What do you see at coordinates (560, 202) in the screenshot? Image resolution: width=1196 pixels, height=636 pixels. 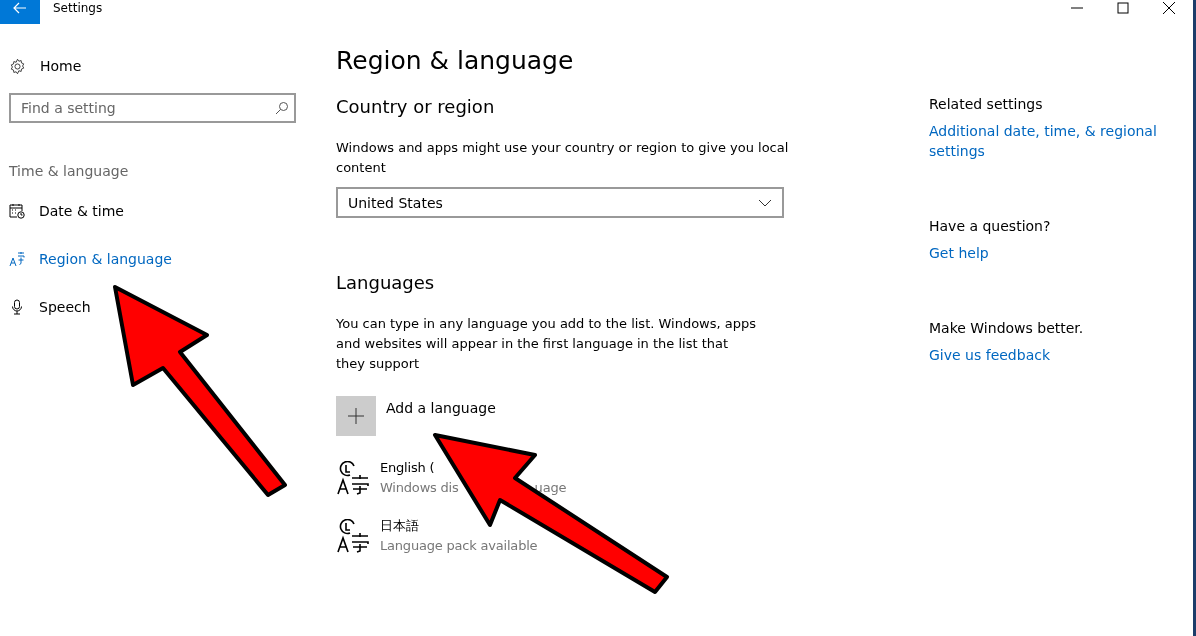 I see `country-dropdown: United States` at bounding box center [560, 202].